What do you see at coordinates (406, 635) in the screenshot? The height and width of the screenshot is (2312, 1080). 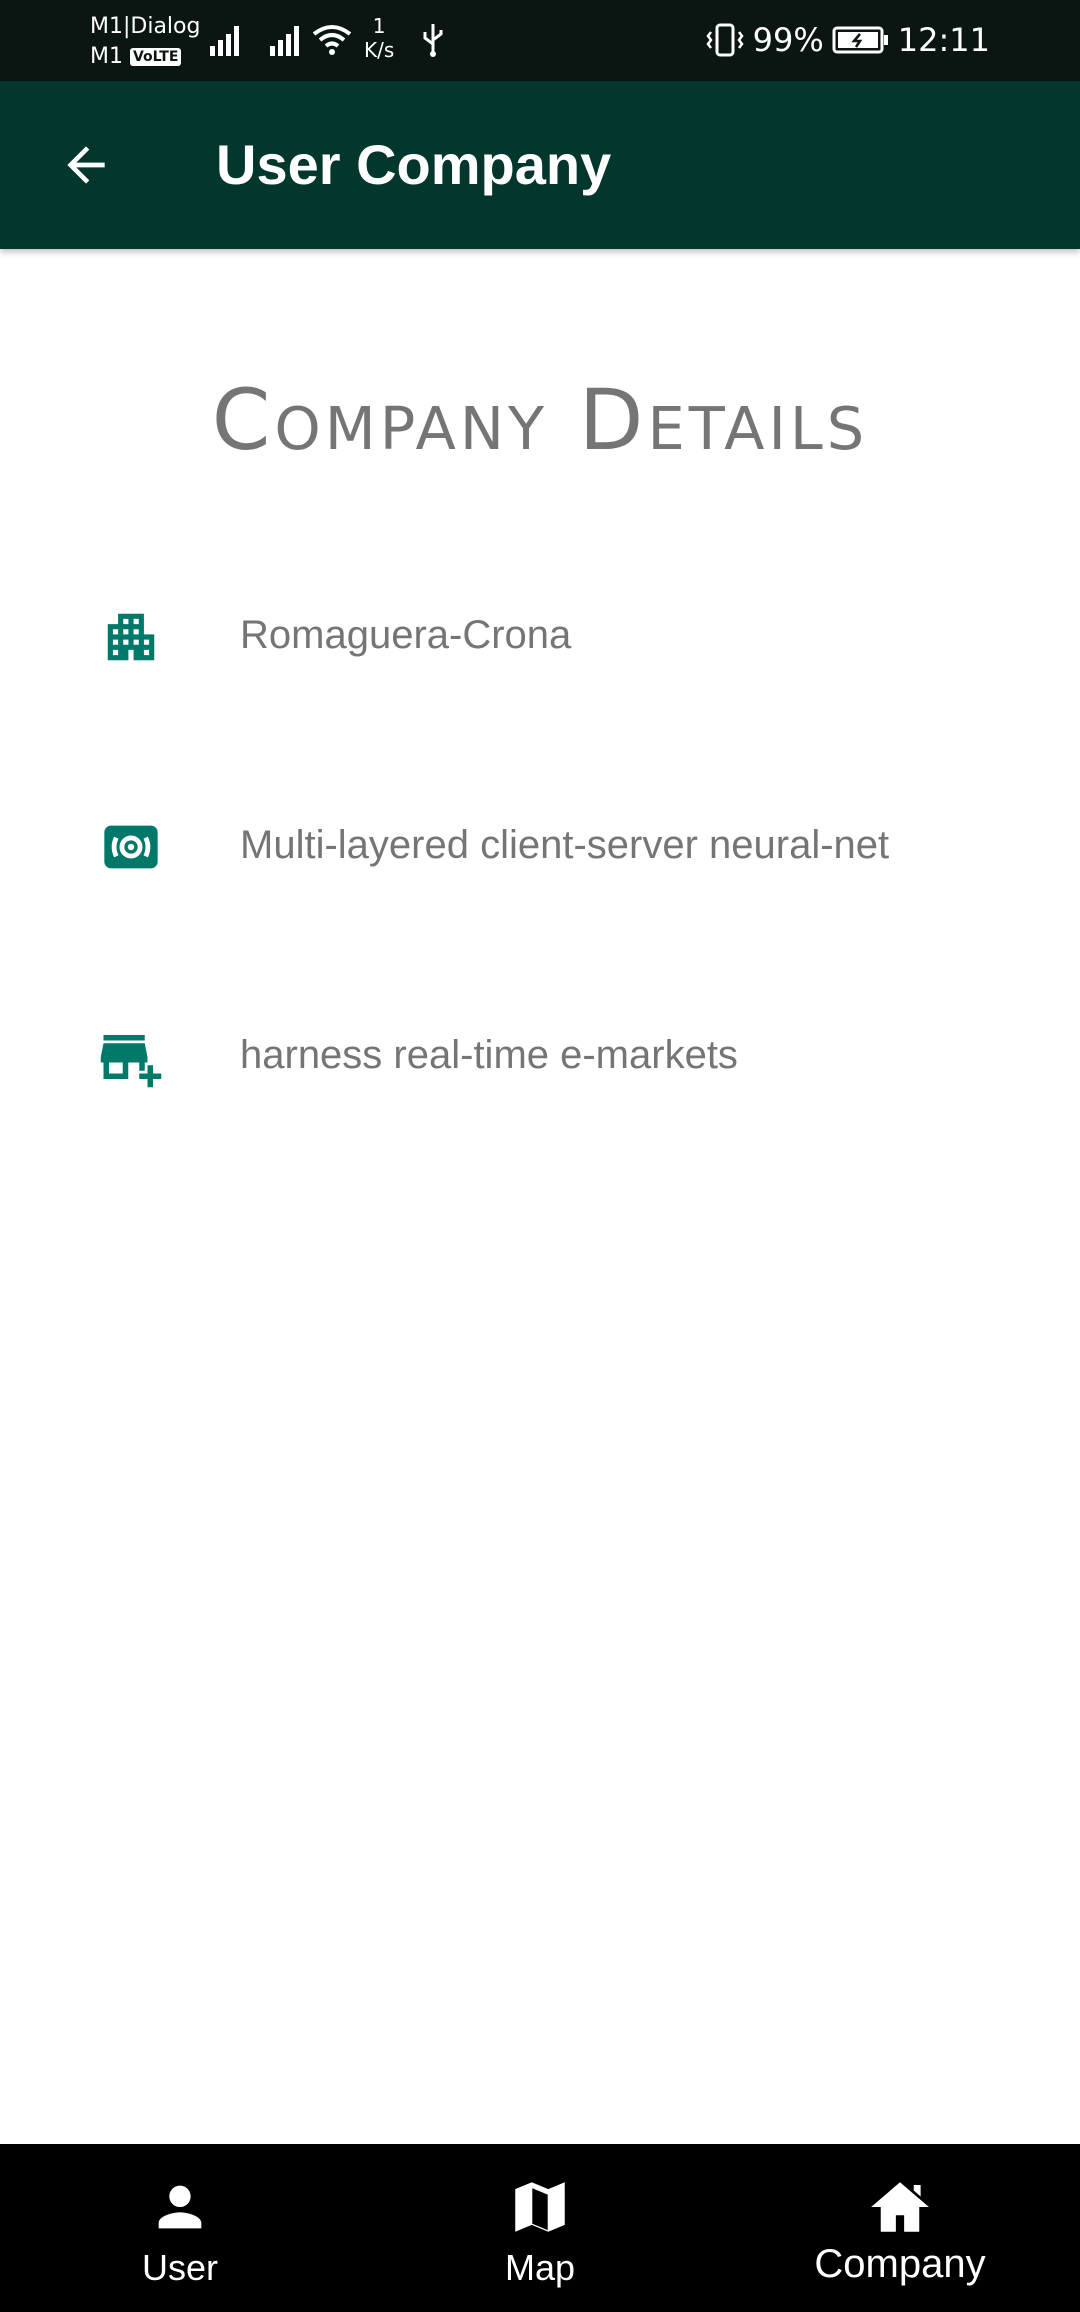 I see `company-name: Romaguera-Crona` at bounding box center [406, 635].